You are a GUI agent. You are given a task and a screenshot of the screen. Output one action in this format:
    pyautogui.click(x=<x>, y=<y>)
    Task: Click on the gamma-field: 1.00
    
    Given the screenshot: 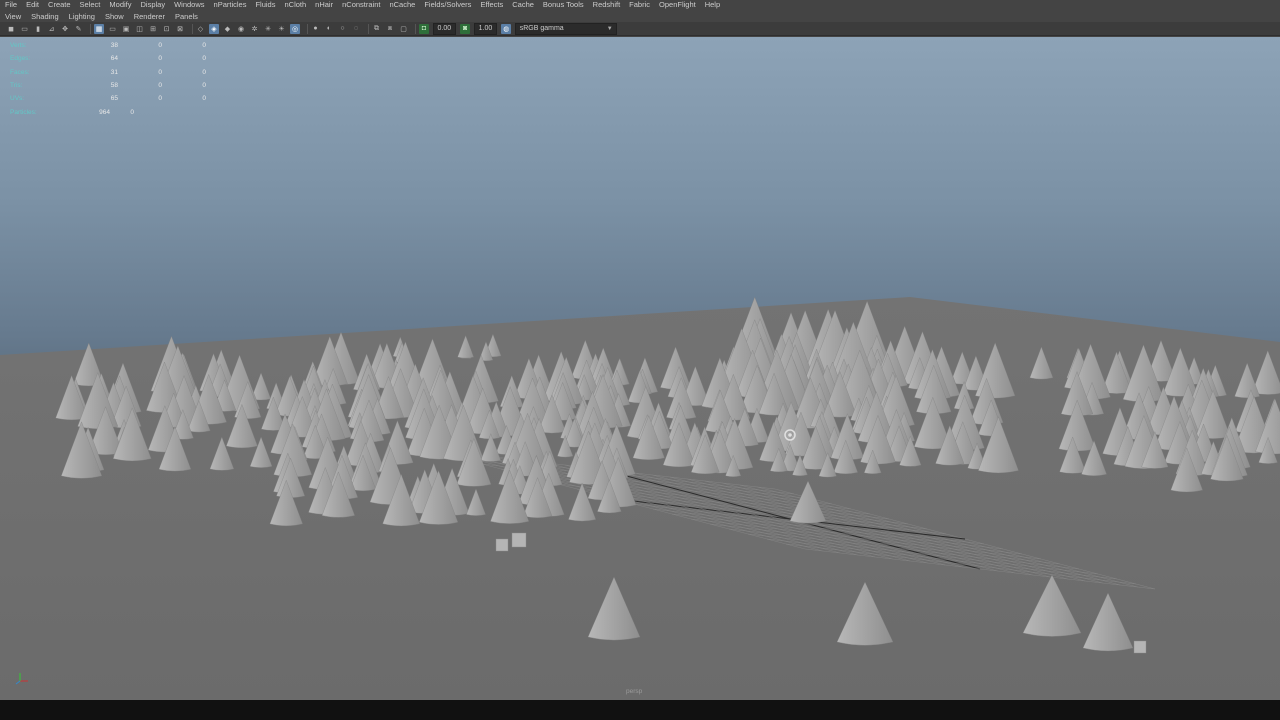 What is the action you would take?
    pyautogui.click(x=485, y=28)
    